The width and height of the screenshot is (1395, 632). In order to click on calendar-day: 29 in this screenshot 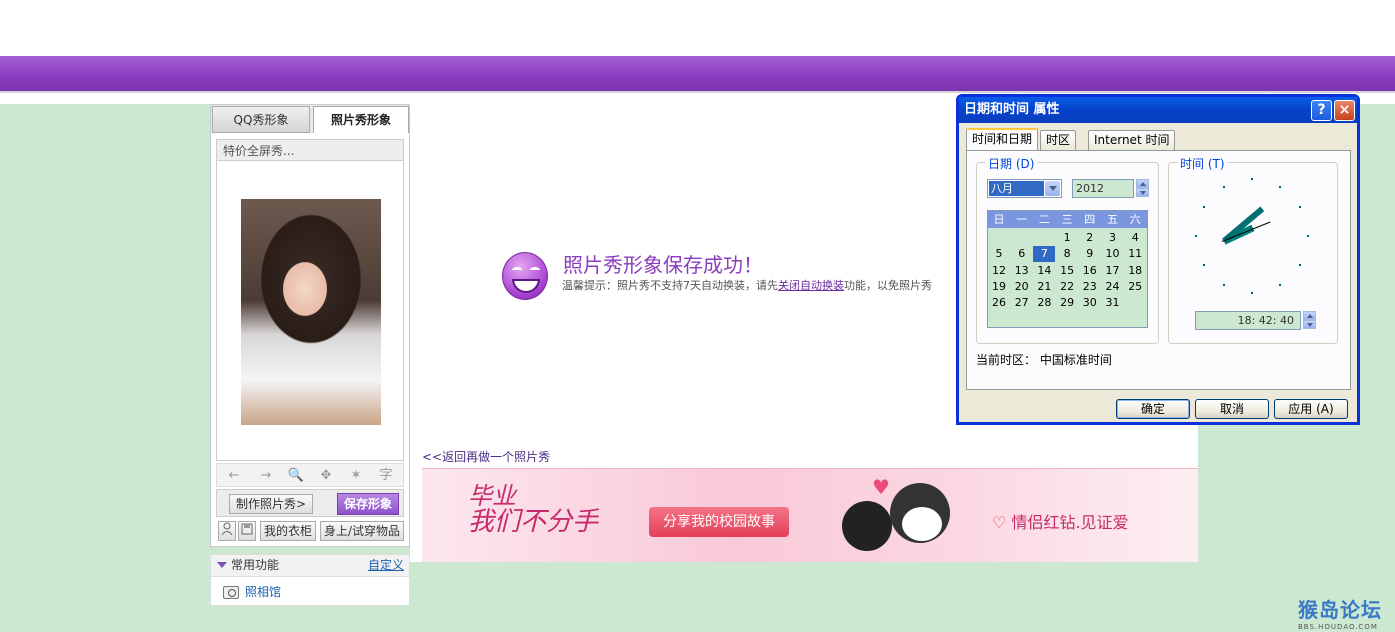, I will do `click(1067, 303)`.